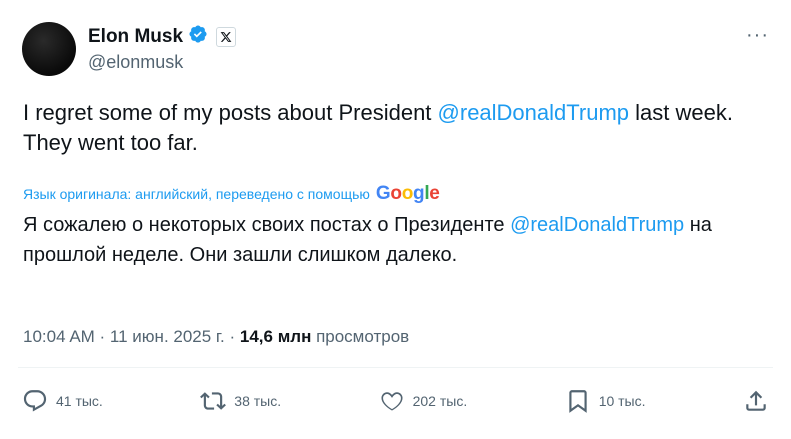  What do you see at coordinates (49, 49) in the screenshot?
I see `avatar` at bounding box center [49, 49].